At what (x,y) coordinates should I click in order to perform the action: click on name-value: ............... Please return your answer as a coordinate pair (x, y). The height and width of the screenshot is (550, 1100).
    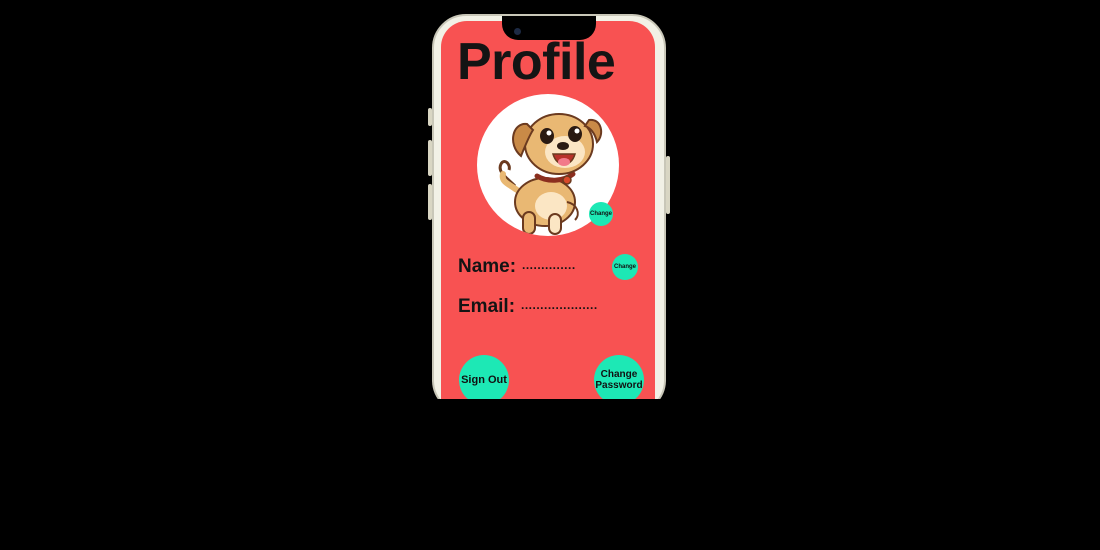
    Looking at the image, I should click on (549, 265).